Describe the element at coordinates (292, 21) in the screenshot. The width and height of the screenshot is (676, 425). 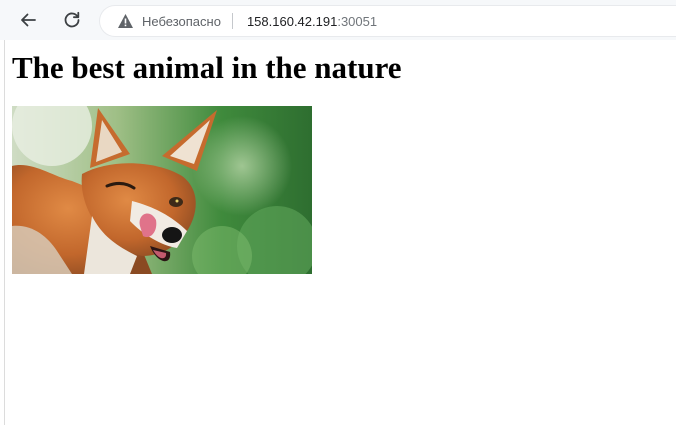
I see `url-host: 158.160.42.191` at that location.